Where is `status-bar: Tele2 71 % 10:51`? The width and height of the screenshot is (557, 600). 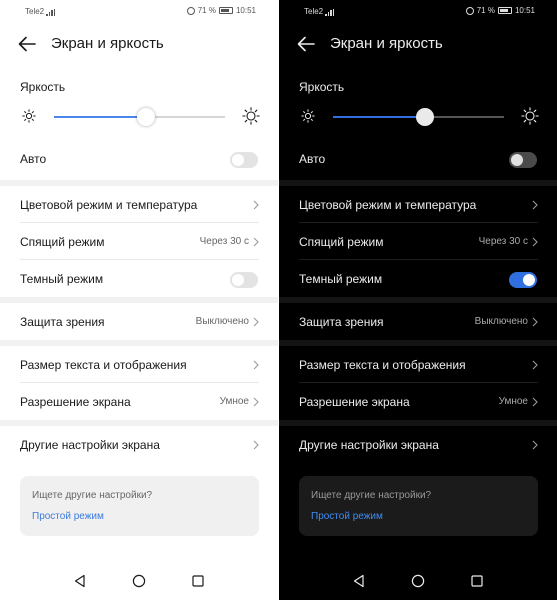 status-bar: Tele2 71 % 10:51 is located at coordinates (418, 11).